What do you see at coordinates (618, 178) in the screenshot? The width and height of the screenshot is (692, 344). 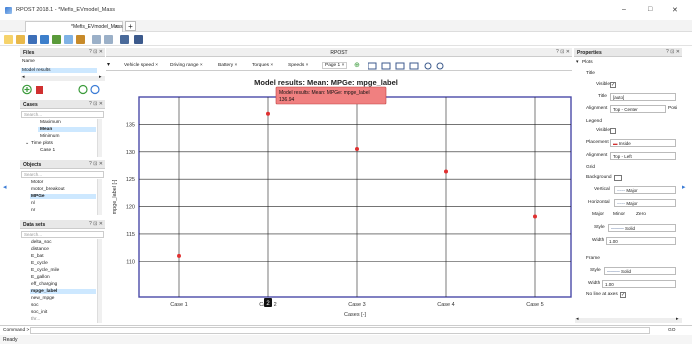 I see `background-color-swatch` at bounding box center [618, 178].